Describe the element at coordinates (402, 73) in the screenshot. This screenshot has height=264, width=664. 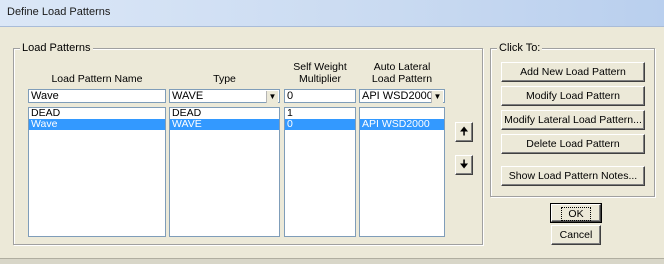
I see `header-auto-lateral-load-pattern: Auto Lateral Load Pattern` at that location.